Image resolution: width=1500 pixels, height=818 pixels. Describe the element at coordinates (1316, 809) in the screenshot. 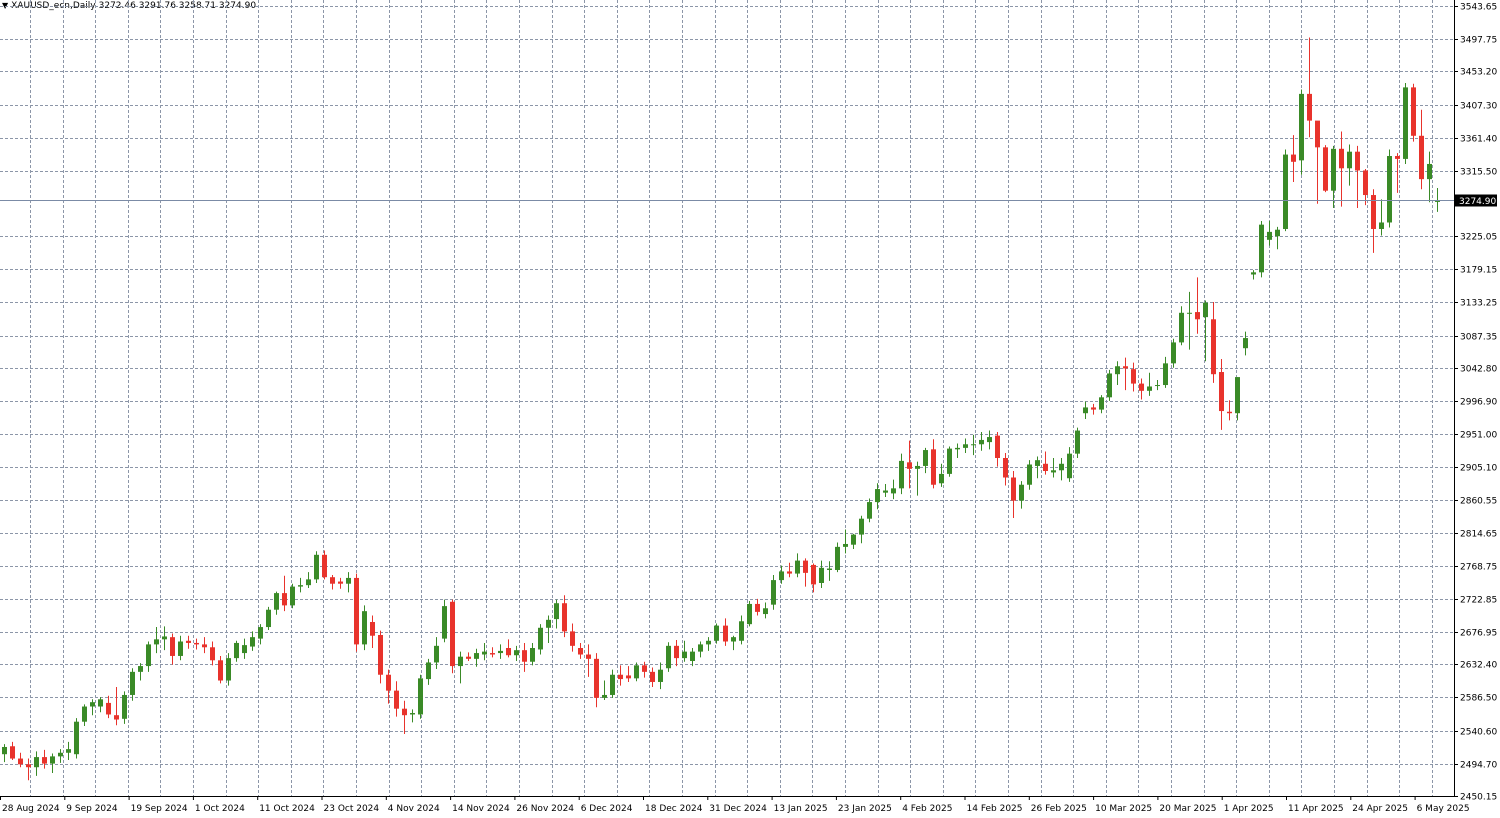

I see `x-tick-label: 11 Apr 2025` at that location.